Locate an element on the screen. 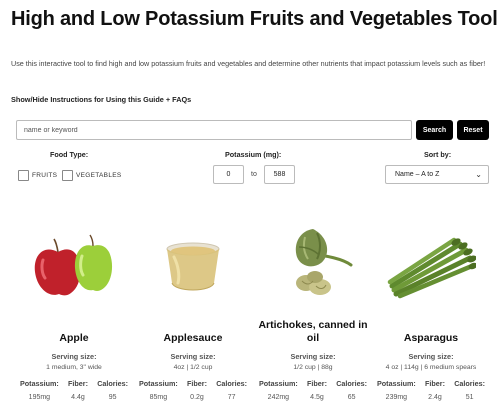 The height and width of the screenshot is (420, 500). fiber-value: 0.2g is located at coordinates (197, 397).